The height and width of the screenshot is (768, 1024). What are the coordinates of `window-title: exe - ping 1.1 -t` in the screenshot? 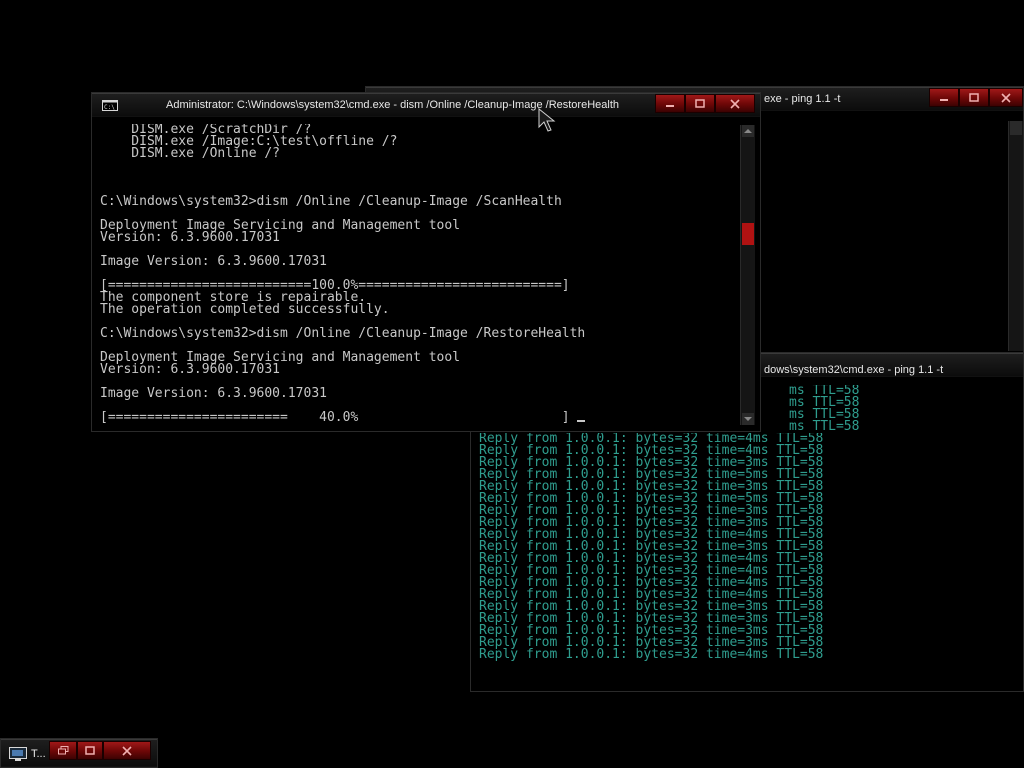 It's located at (802, 99).